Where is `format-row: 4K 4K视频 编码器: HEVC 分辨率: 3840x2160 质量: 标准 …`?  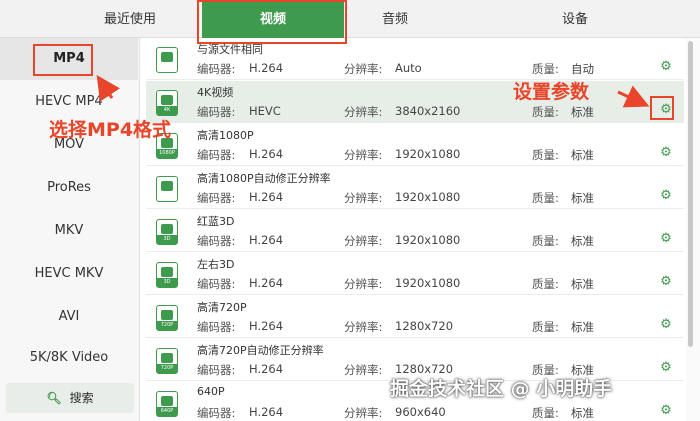
format-row: 4K 4K视频 编码器: HEVC 分辨率: 3840x2160 质量: 标准 … is located at coordinates (415, 102).